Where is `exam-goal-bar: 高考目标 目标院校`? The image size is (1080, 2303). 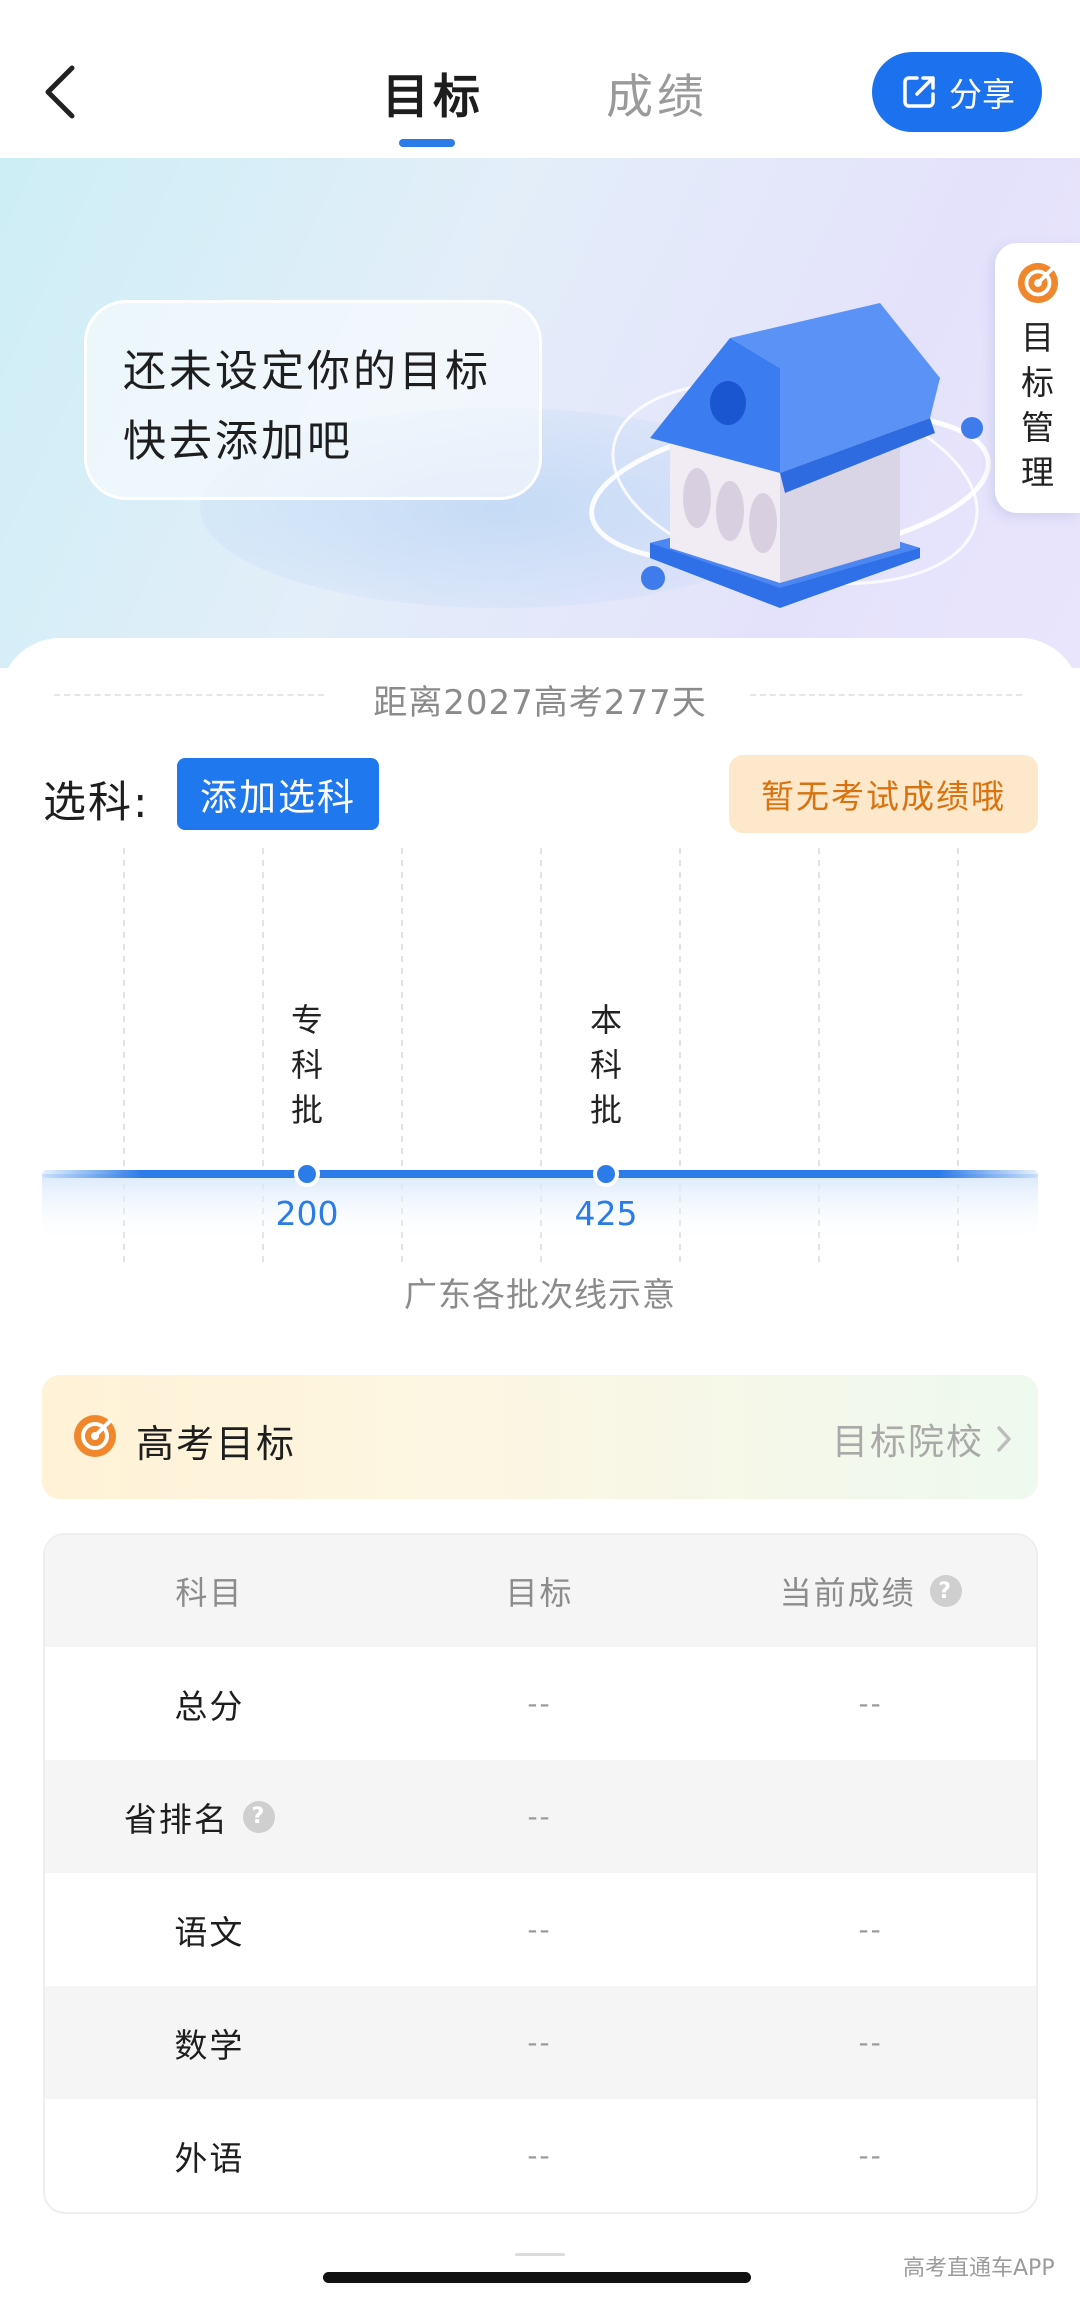 exam-goal-bar: 高考目标 目标院校 is located at coordinates (540, 1437).